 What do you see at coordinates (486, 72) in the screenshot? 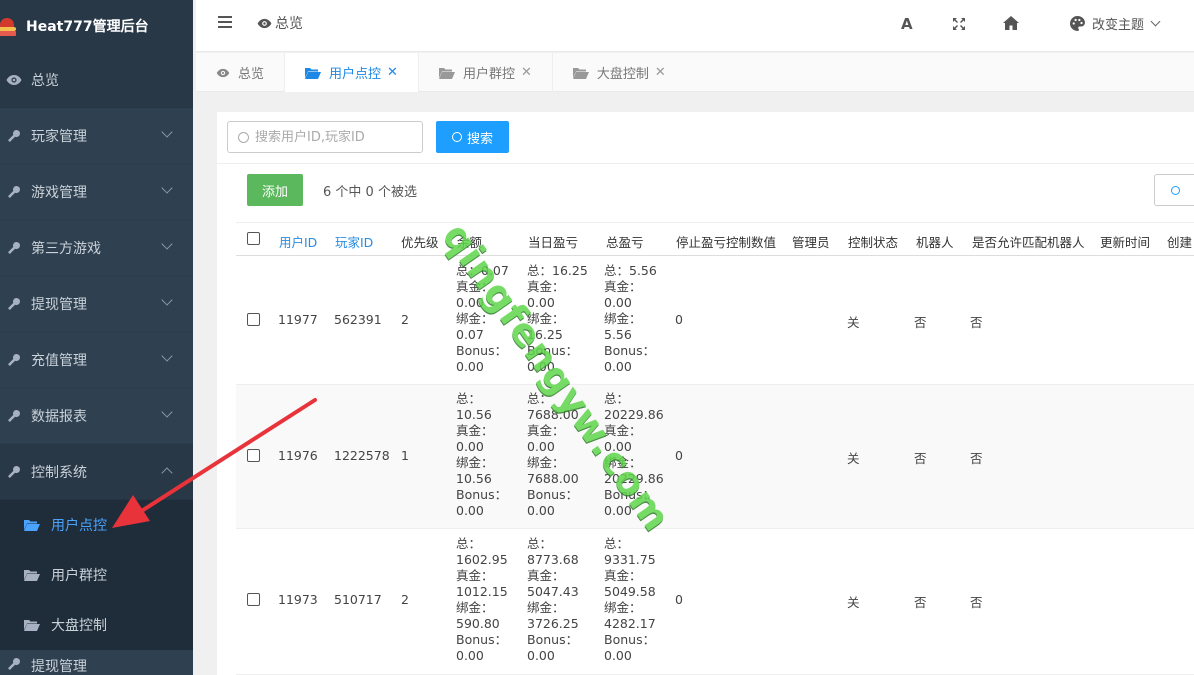
I see `tab-group-control: 用户群控 ✕` at bounding box center [486, 72].